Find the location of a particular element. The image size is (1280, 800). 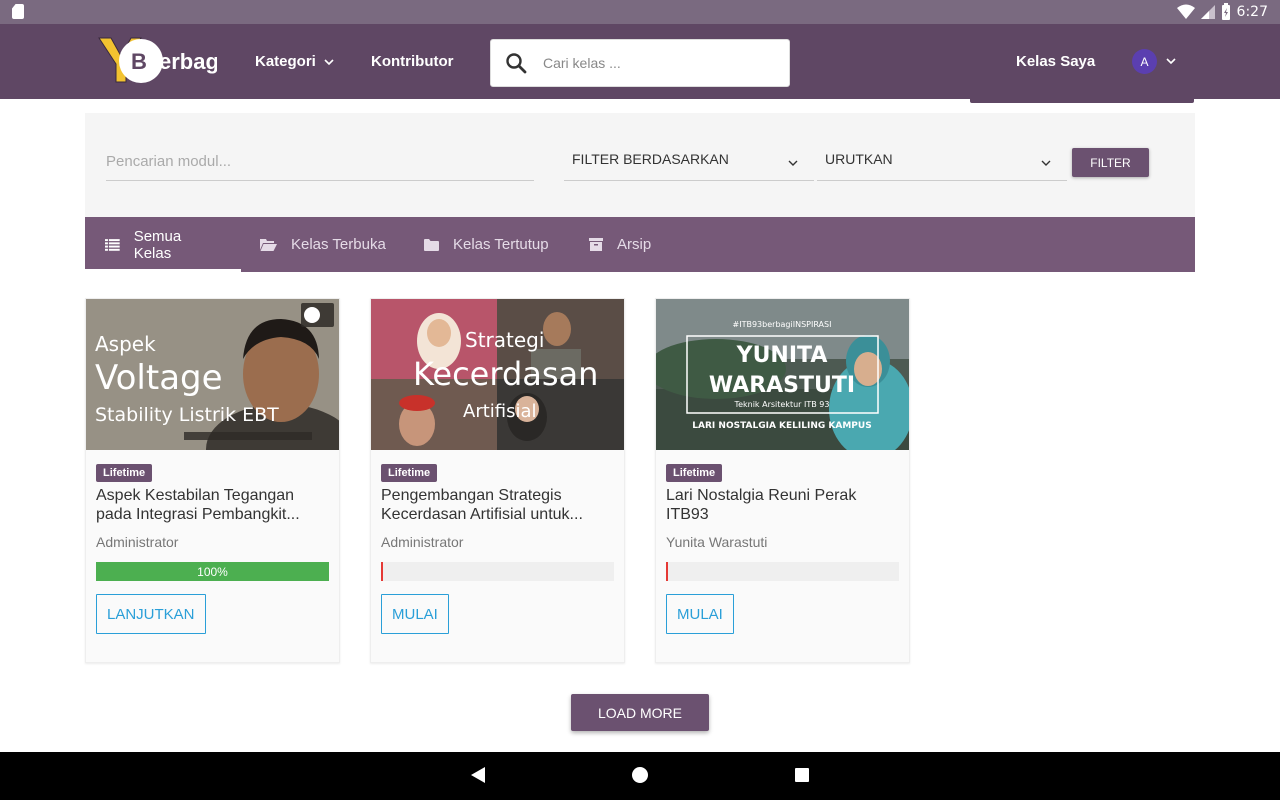

filter-panel: FILTER BERDASARKAN URUTKAN FILTER is located at coordinates (640, 165).